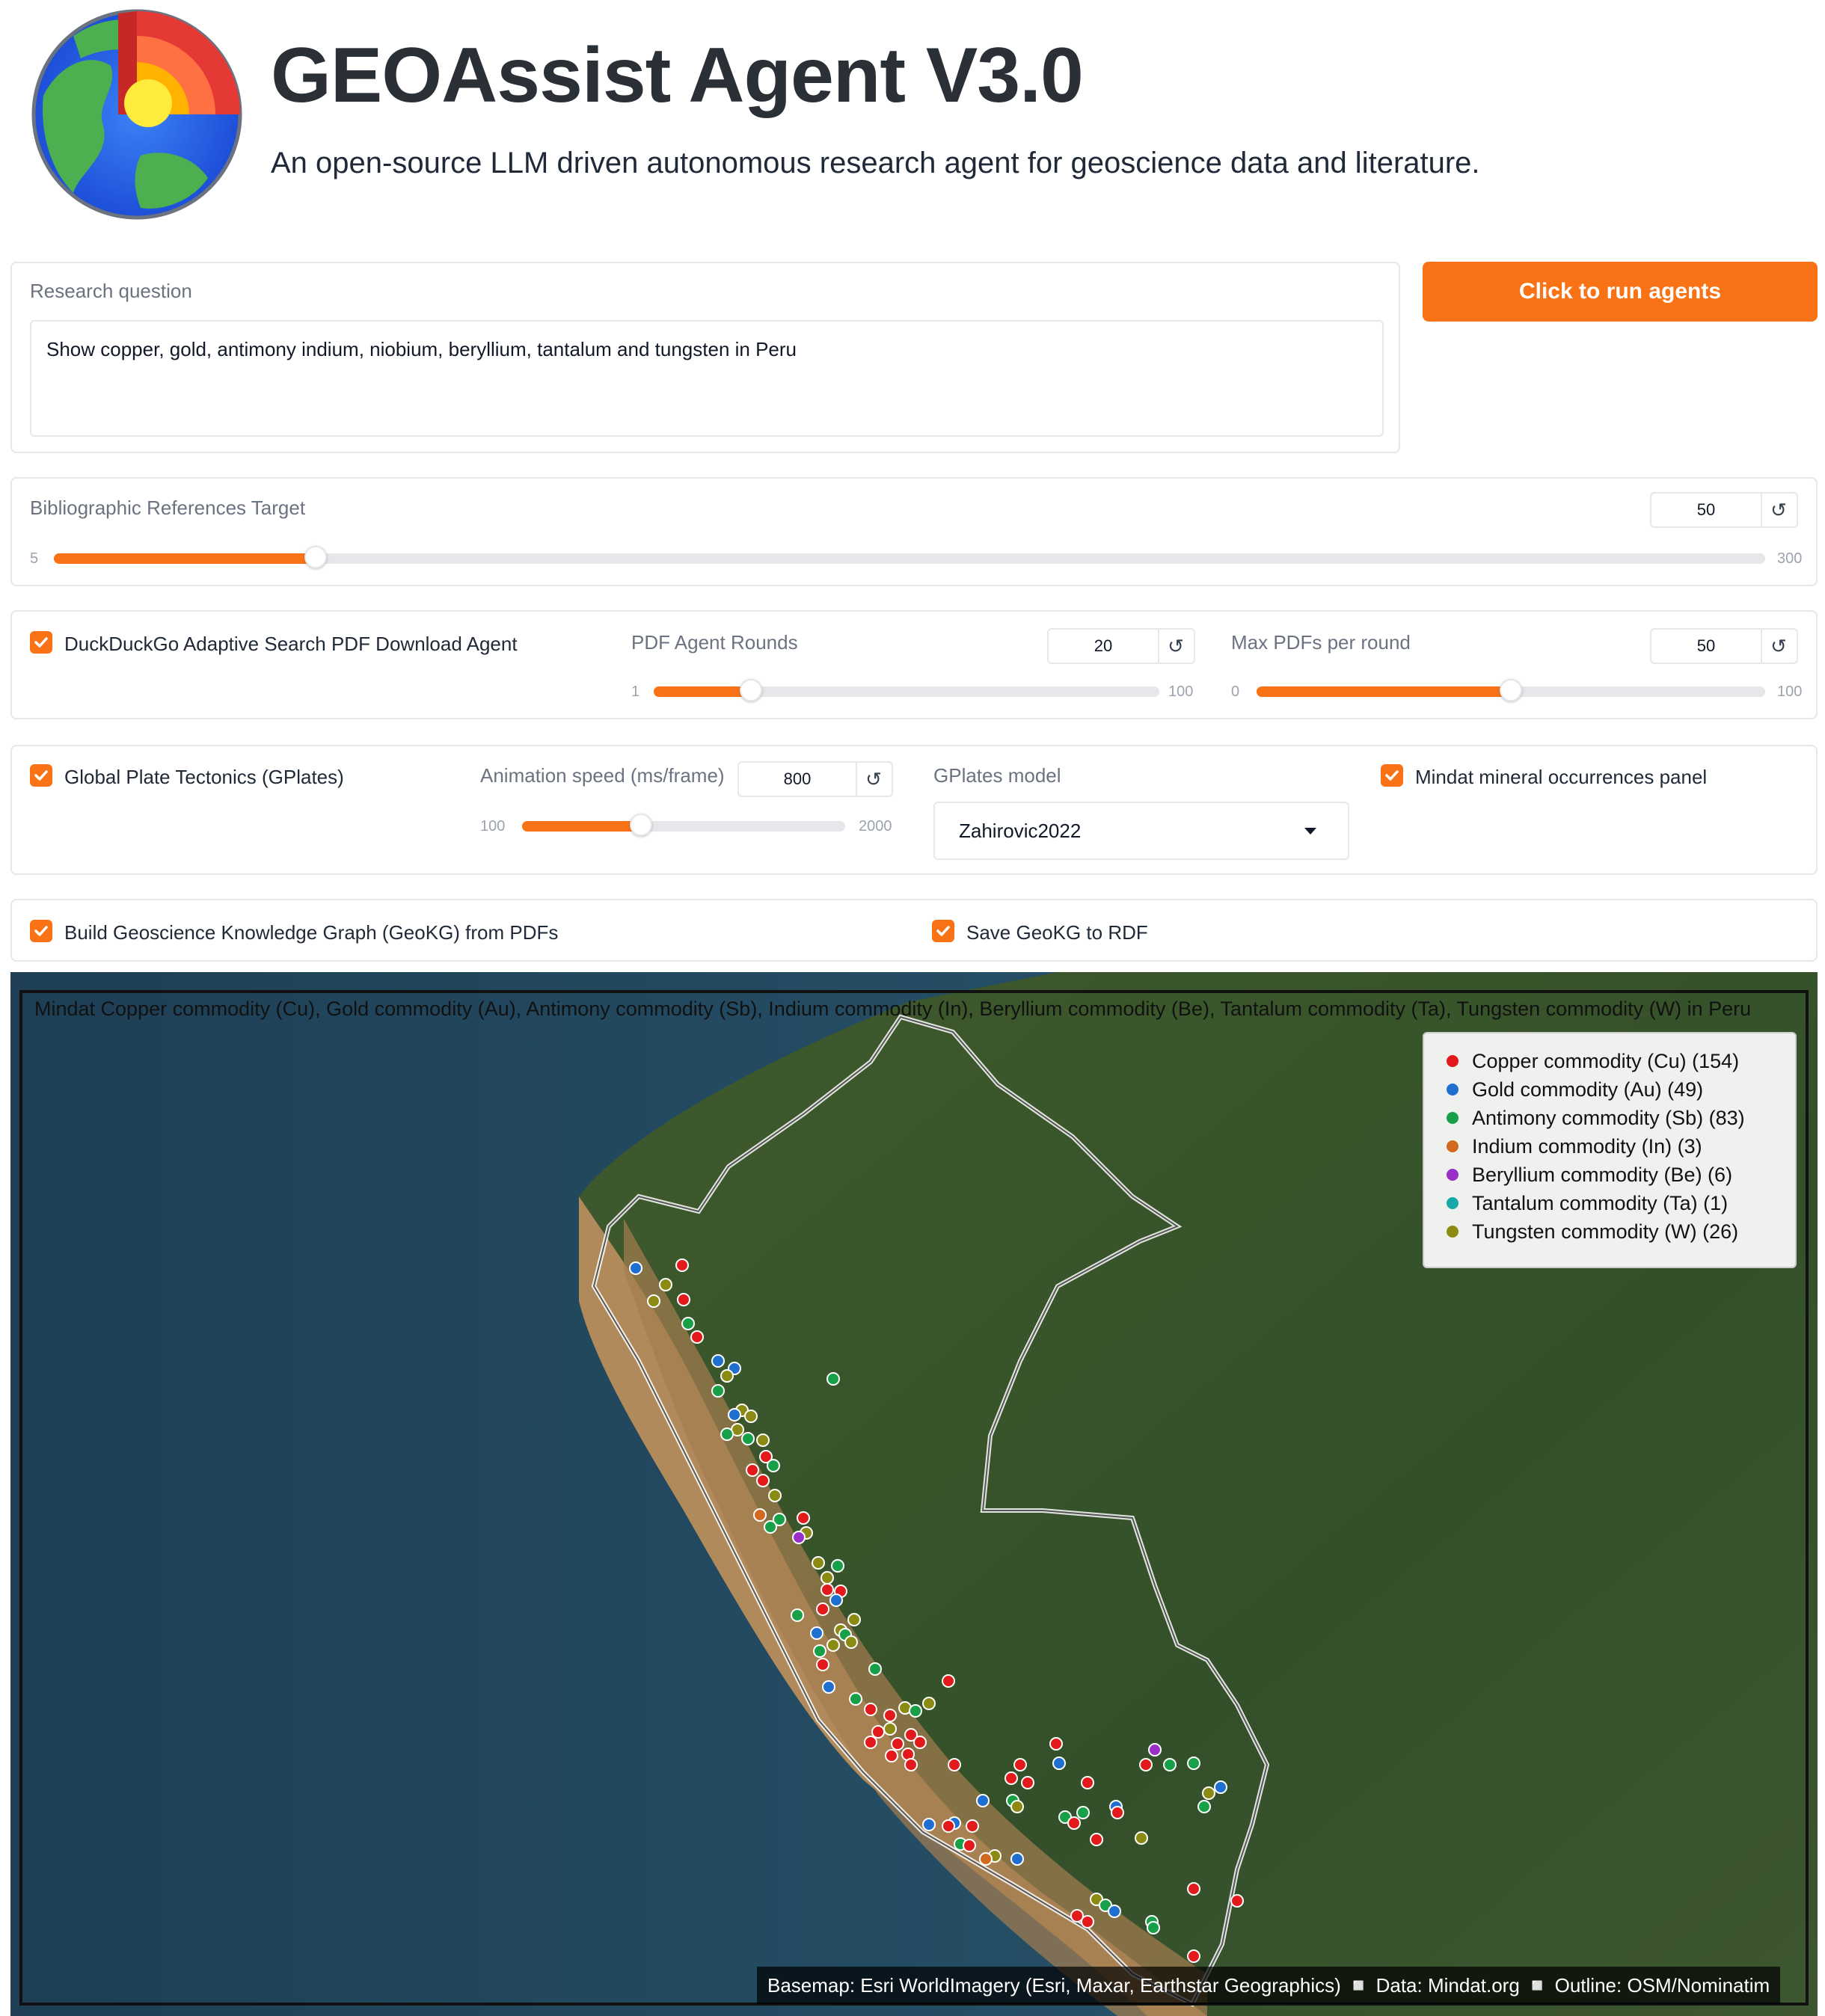  I want to click on animation-speed-slider-thumb, so click(641, 825).